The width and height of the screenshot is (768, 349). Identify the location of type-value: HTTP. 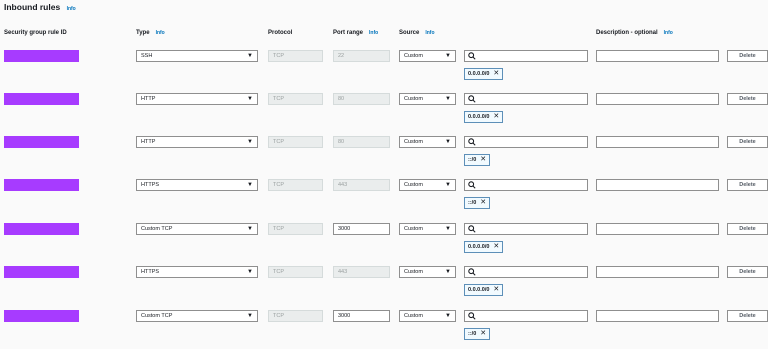
(148, 99).